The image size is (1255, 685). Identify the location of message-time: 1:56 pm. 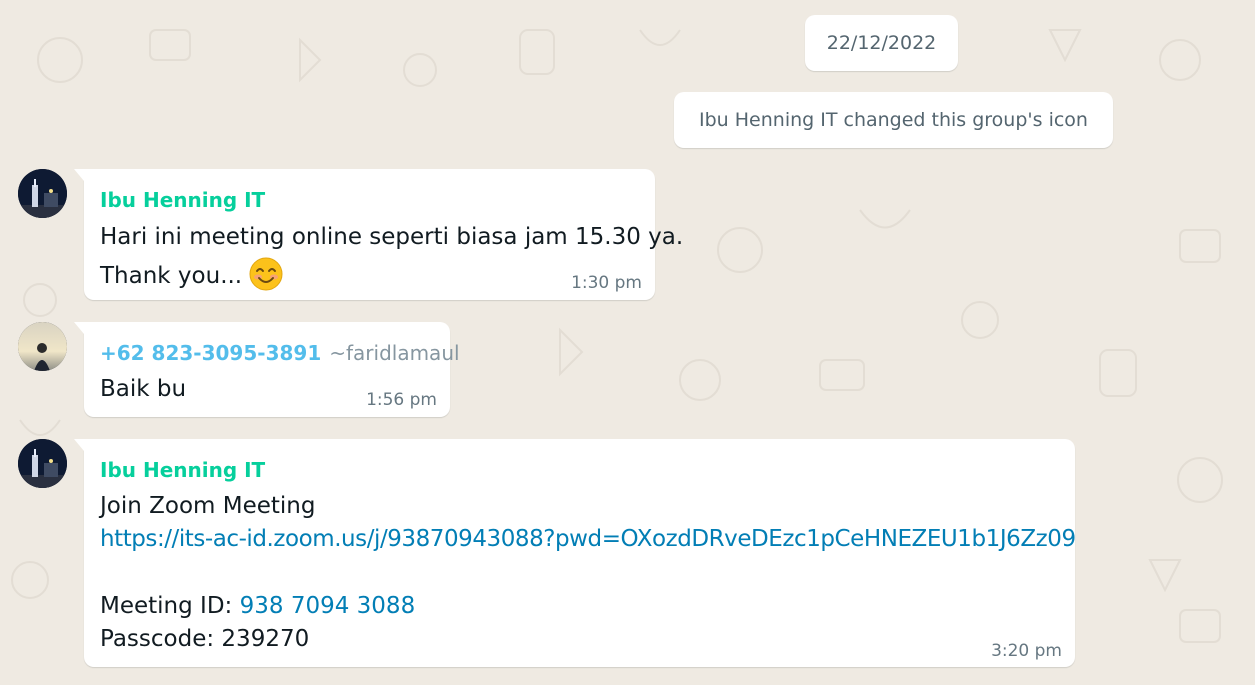
(401, 400).